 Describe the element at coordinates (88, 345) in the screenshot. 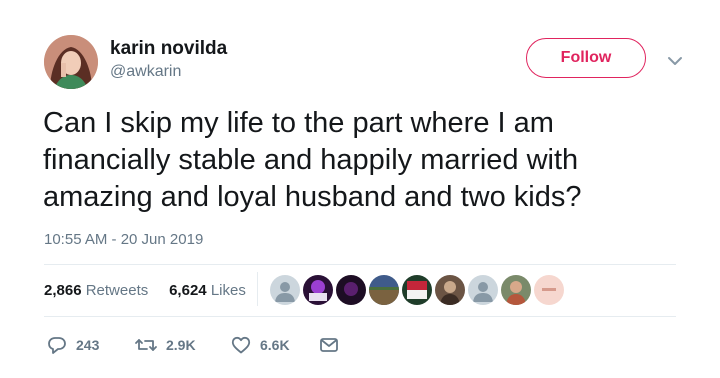

I see `reply-count: 243` at that location.